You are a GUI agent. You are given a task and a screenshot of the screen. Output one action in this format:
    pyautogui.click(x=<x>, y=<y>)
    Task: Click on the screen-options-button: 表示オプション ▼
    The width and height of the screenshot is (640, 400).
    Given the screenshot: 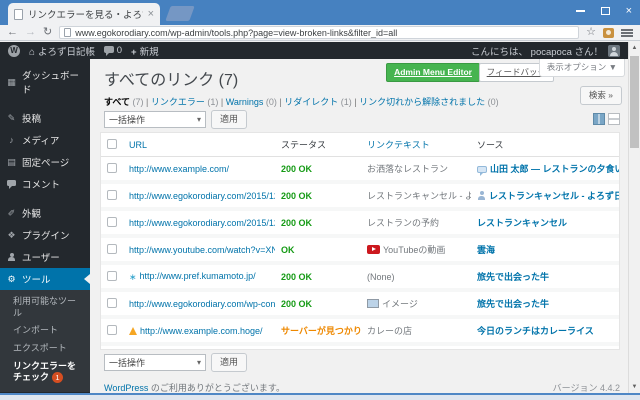 What is the action you would take?
    pyautogui.click(x=581, y=68)
    